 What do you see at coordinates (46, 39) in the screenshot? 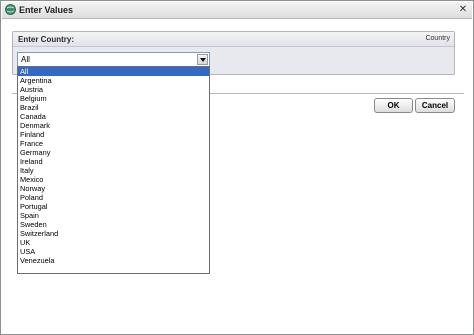
I see `enter-country-label: Enter Country:` at bounding box center [46, 39].